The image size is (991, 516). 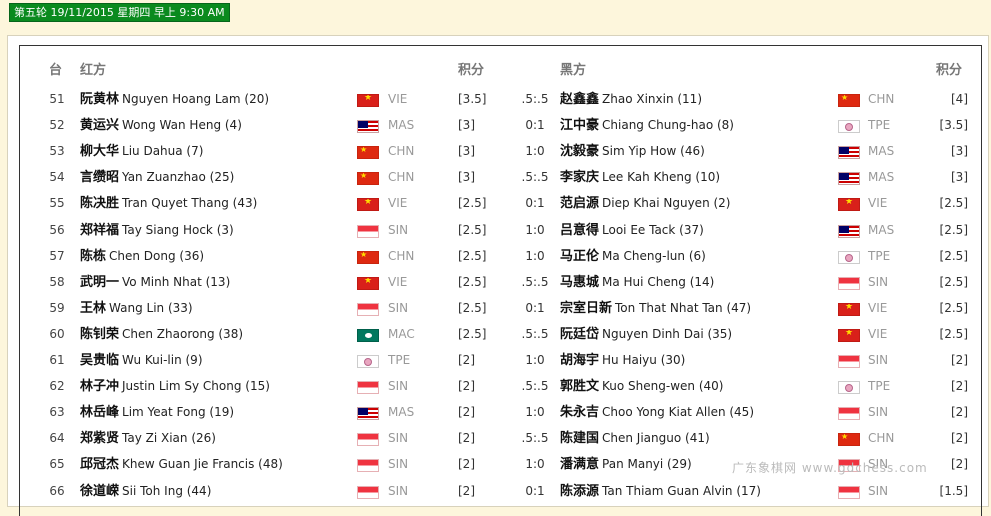 What do you see at coordinates (176, 281) in the screenshot?
I see `red-player-english-name: Vo Minh Nhat (13)` at bounding box center [176, 281].